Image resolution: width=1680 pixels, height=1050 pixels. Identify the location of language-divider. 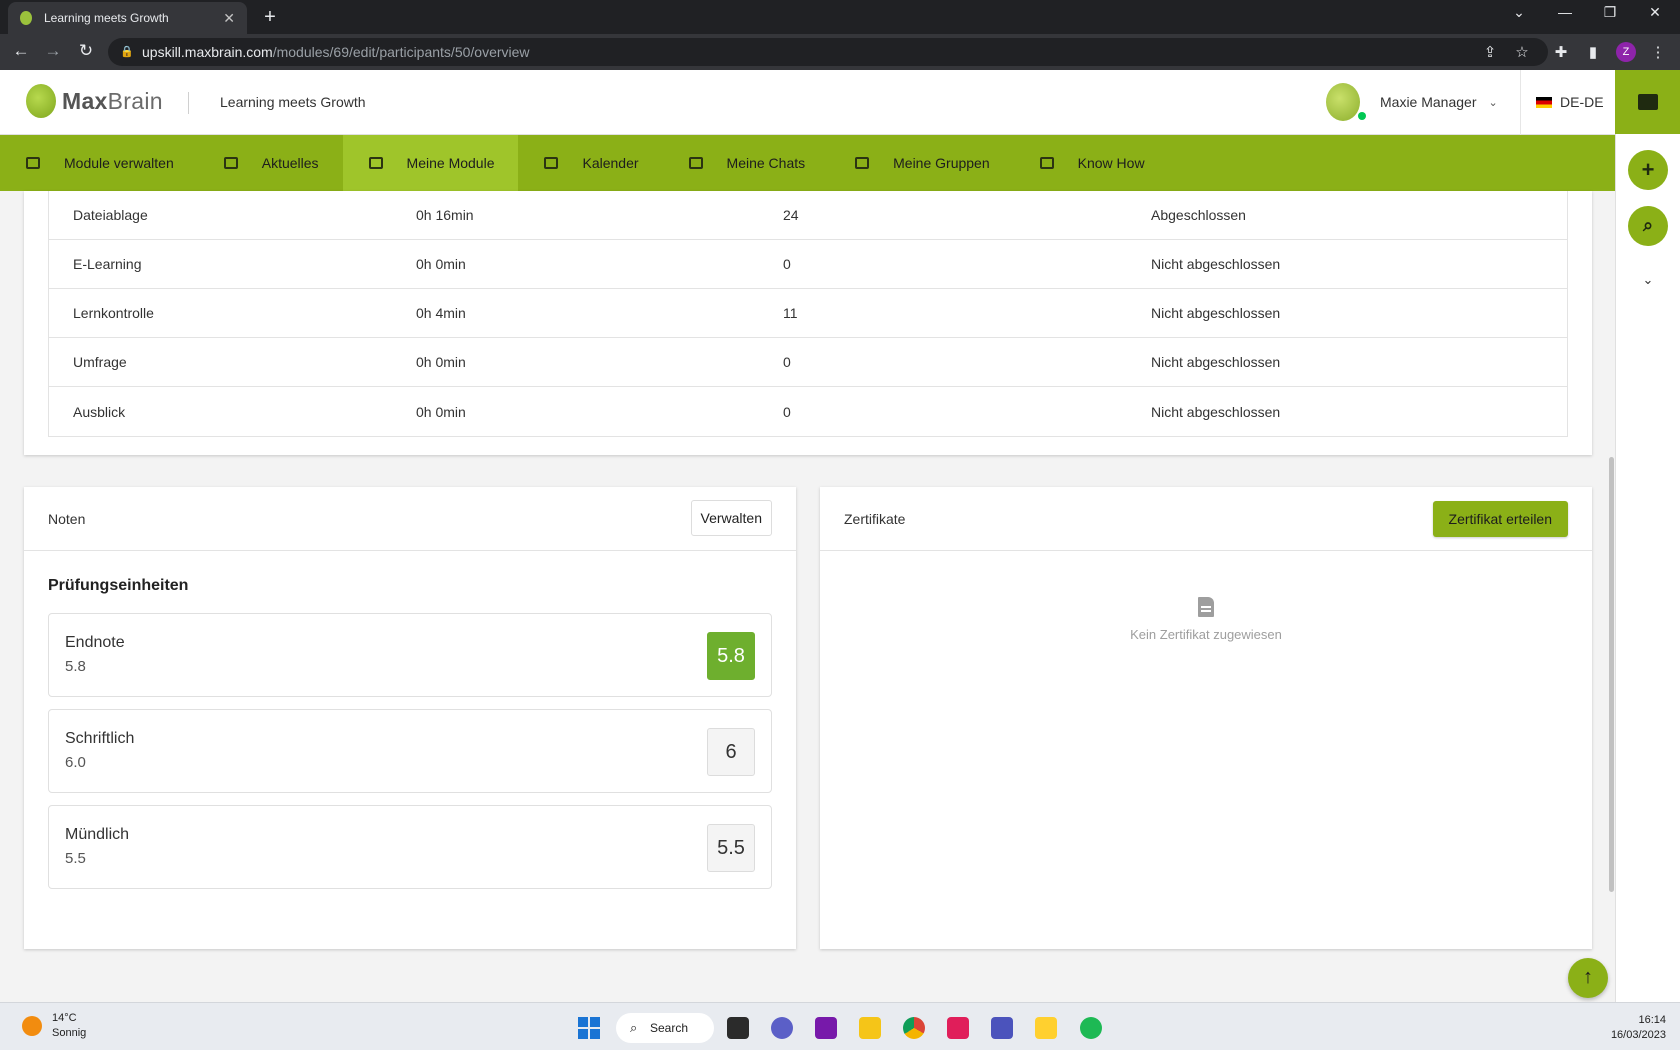
(1520, 102).